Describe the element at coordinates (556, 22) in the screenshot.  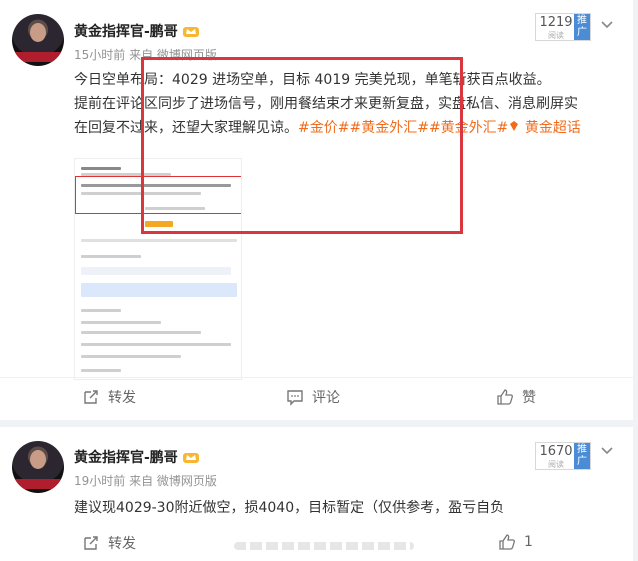
I see `read-count: 1219` at that location.